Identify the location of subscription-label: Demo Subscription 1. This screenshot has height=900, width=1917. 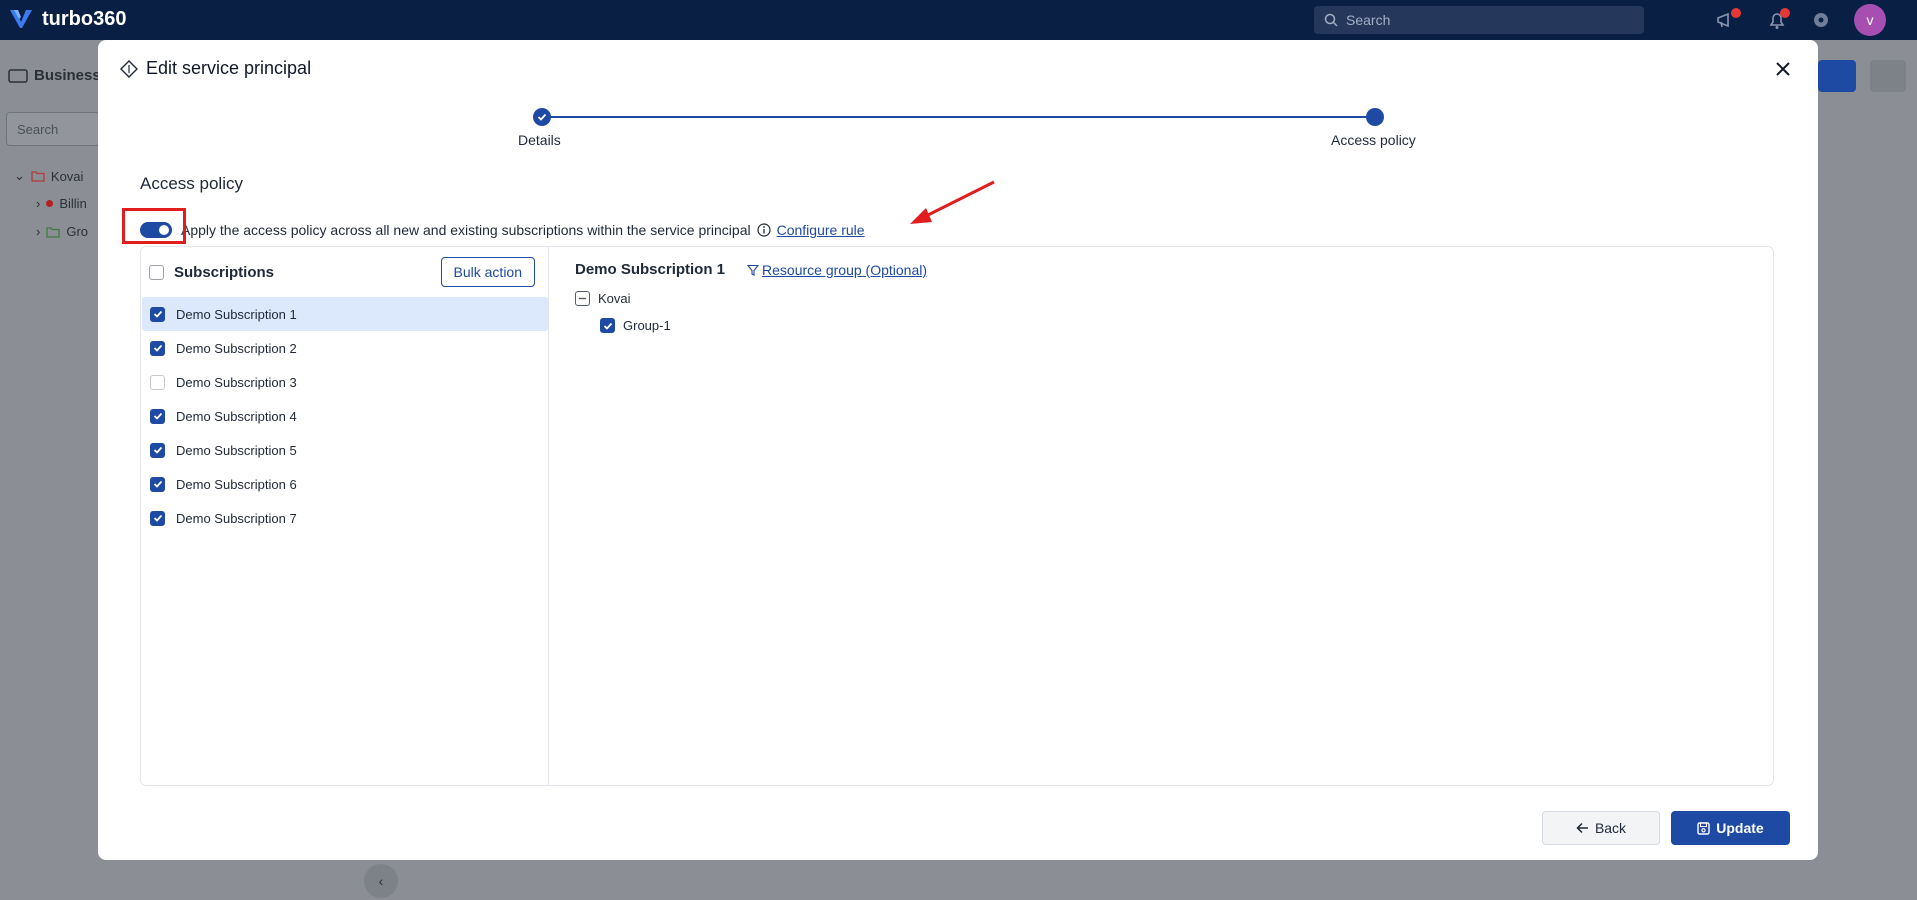
(236, 314).